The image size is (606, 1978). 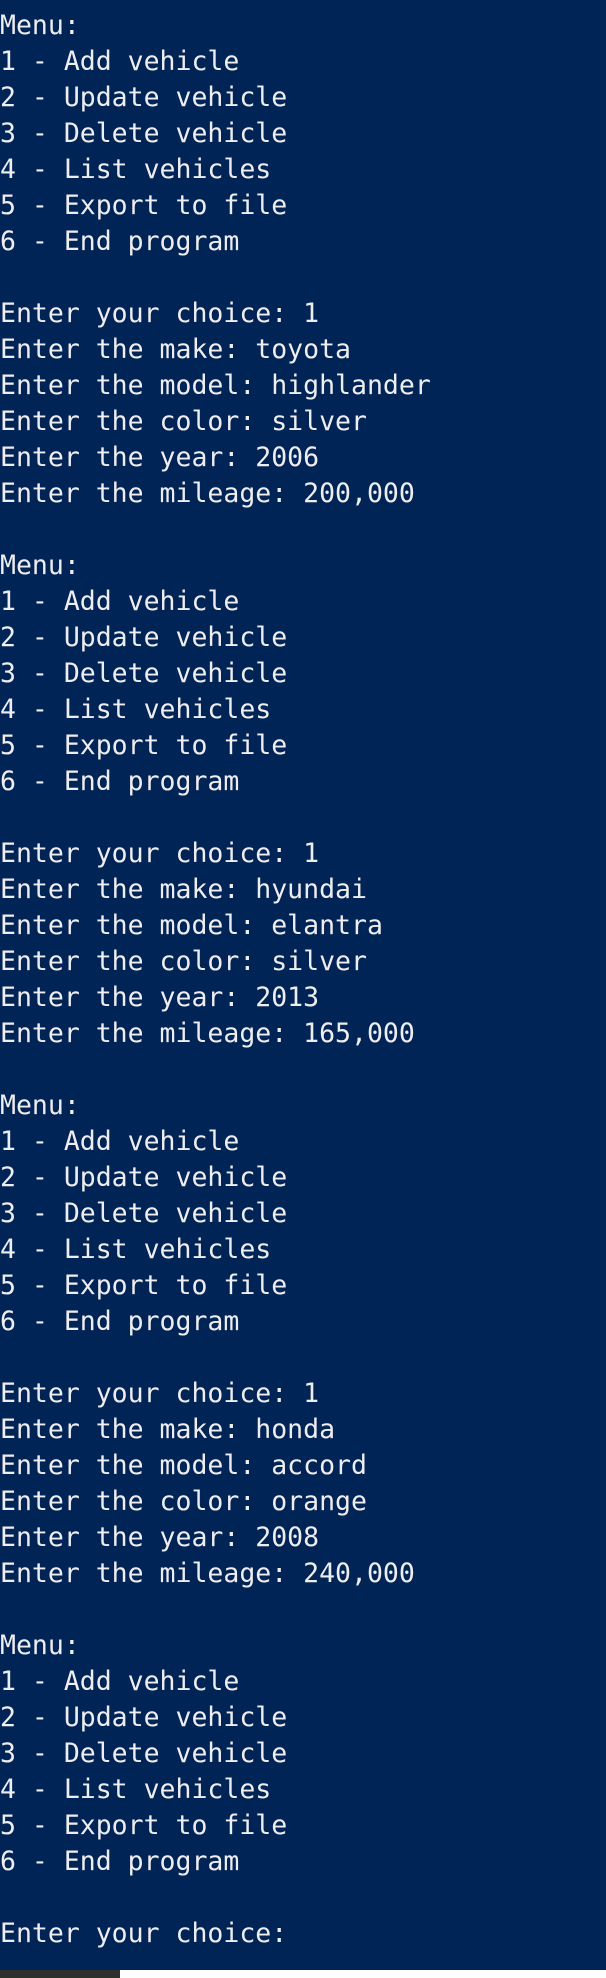 What do you see at coordinates (183, 1465) in the screenshot?
I see `terminal-line: Enter the model: accord` at bounding box center [183, 1465].